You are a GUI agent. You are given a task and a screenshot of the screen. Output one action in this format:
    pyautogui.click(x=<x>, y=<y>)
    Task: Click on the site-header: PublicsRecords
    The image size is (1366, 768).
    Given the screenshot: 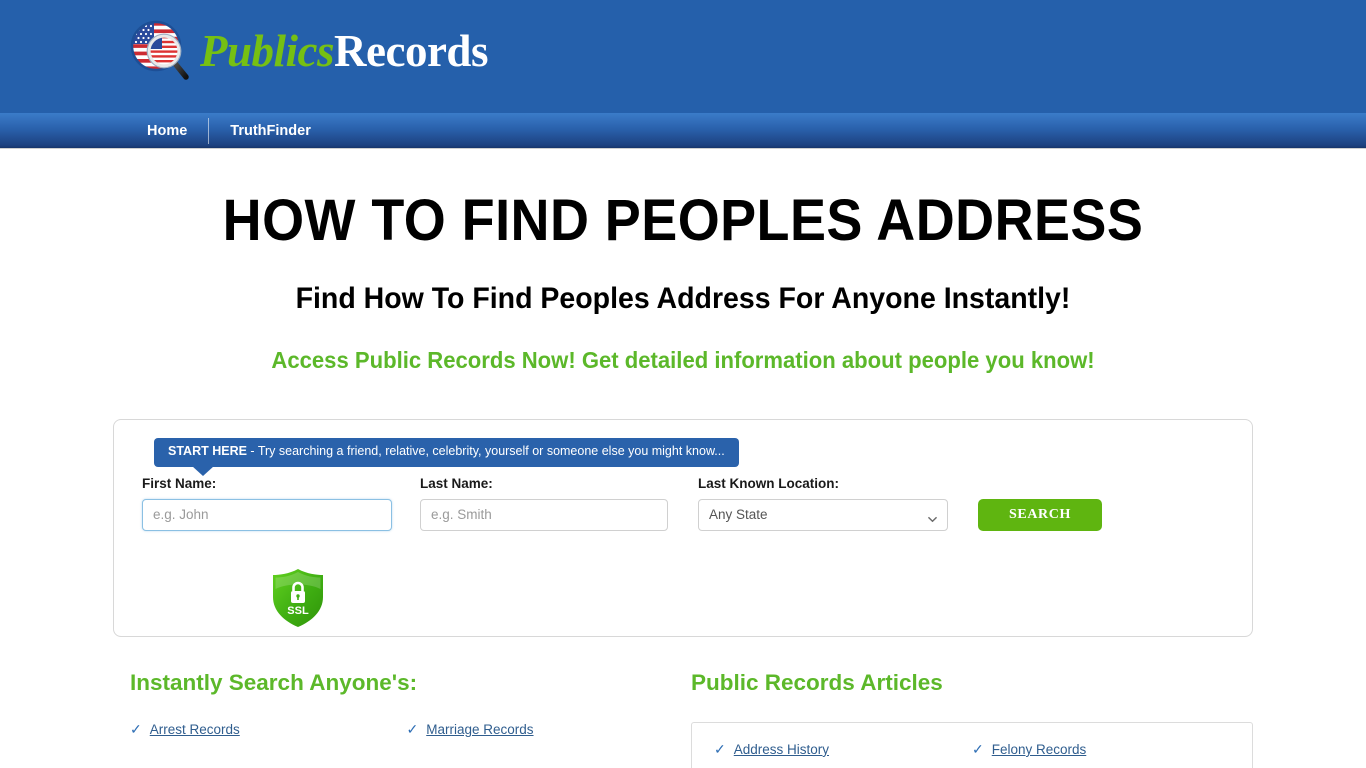 What is the action you would take?
    pyautogui.click(x=683, y=56)
    